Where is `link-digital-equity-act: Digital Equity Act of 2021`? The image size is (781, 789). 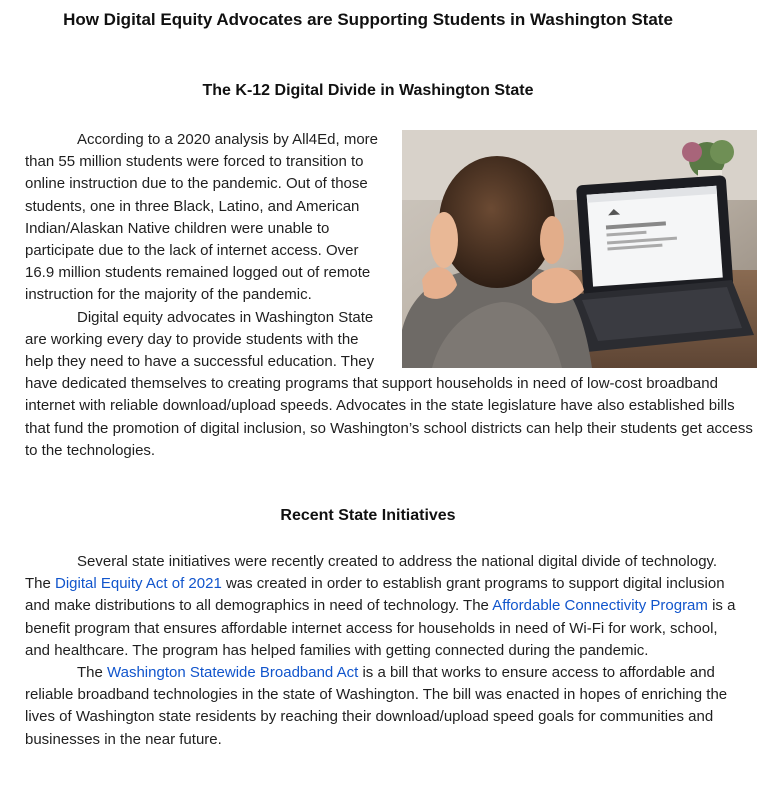
link-digital-equity-act: Digital Equity Act of 2021 is located at coordinates (138, 583).